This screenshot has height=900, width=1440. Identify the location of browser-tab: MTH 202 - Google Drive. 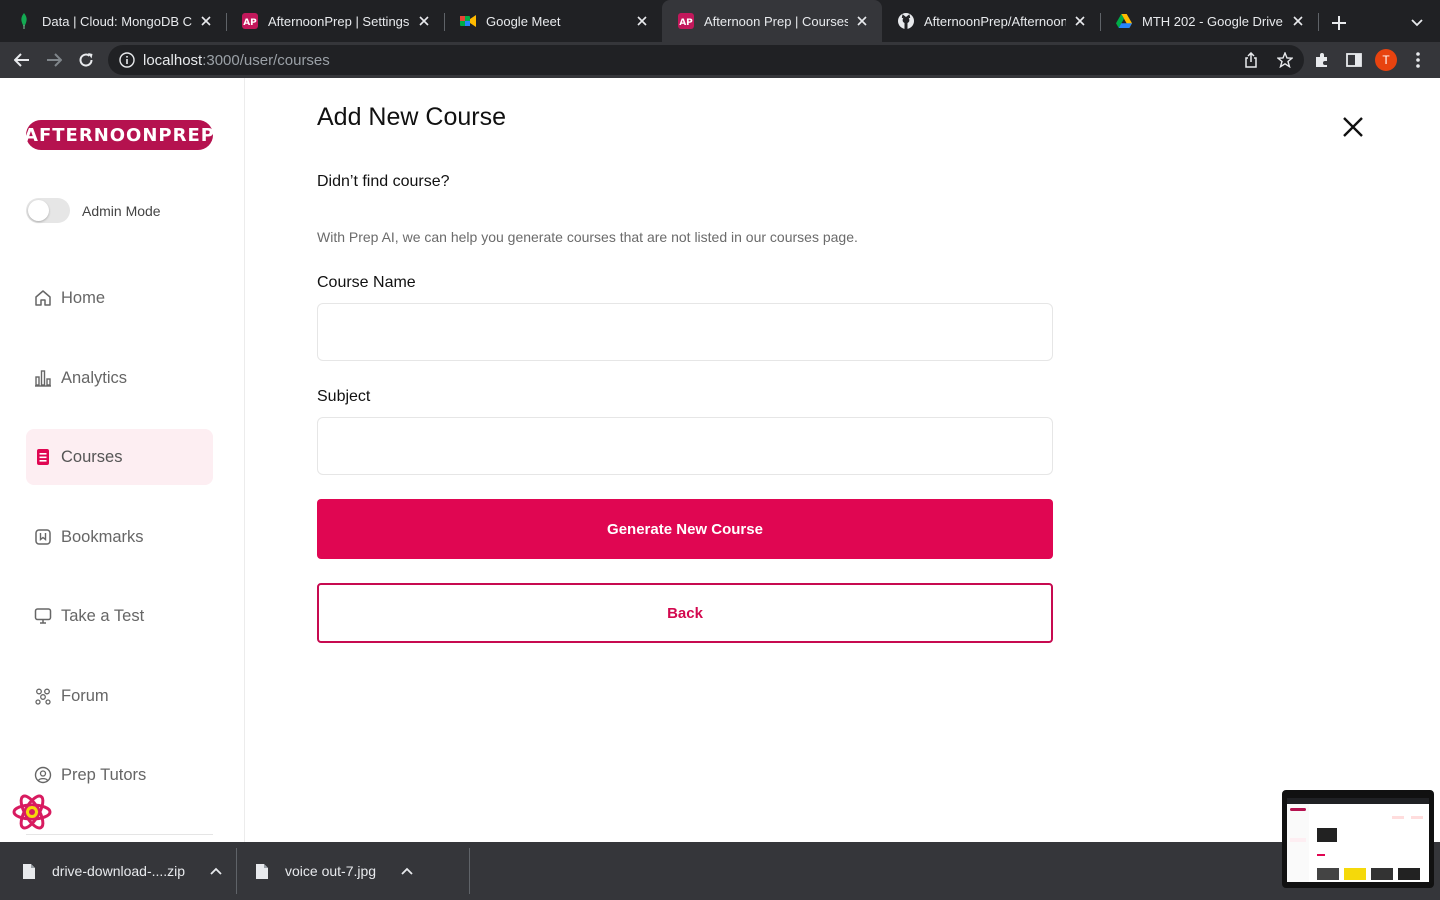
(1209, 21).